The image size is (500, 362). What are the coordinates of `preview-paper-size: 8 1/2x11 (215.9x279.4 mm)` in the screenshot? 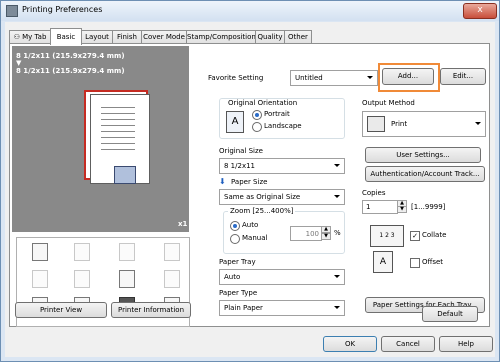 It's located at (70, 71).